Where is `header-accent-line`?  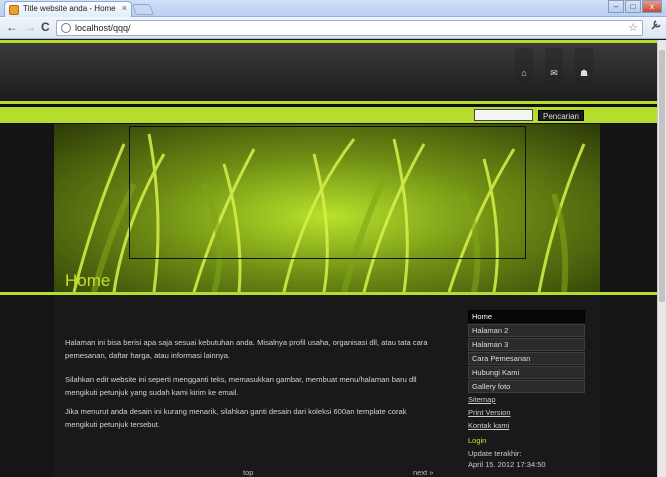
header-accent-line is located at coordinates (328, 102).